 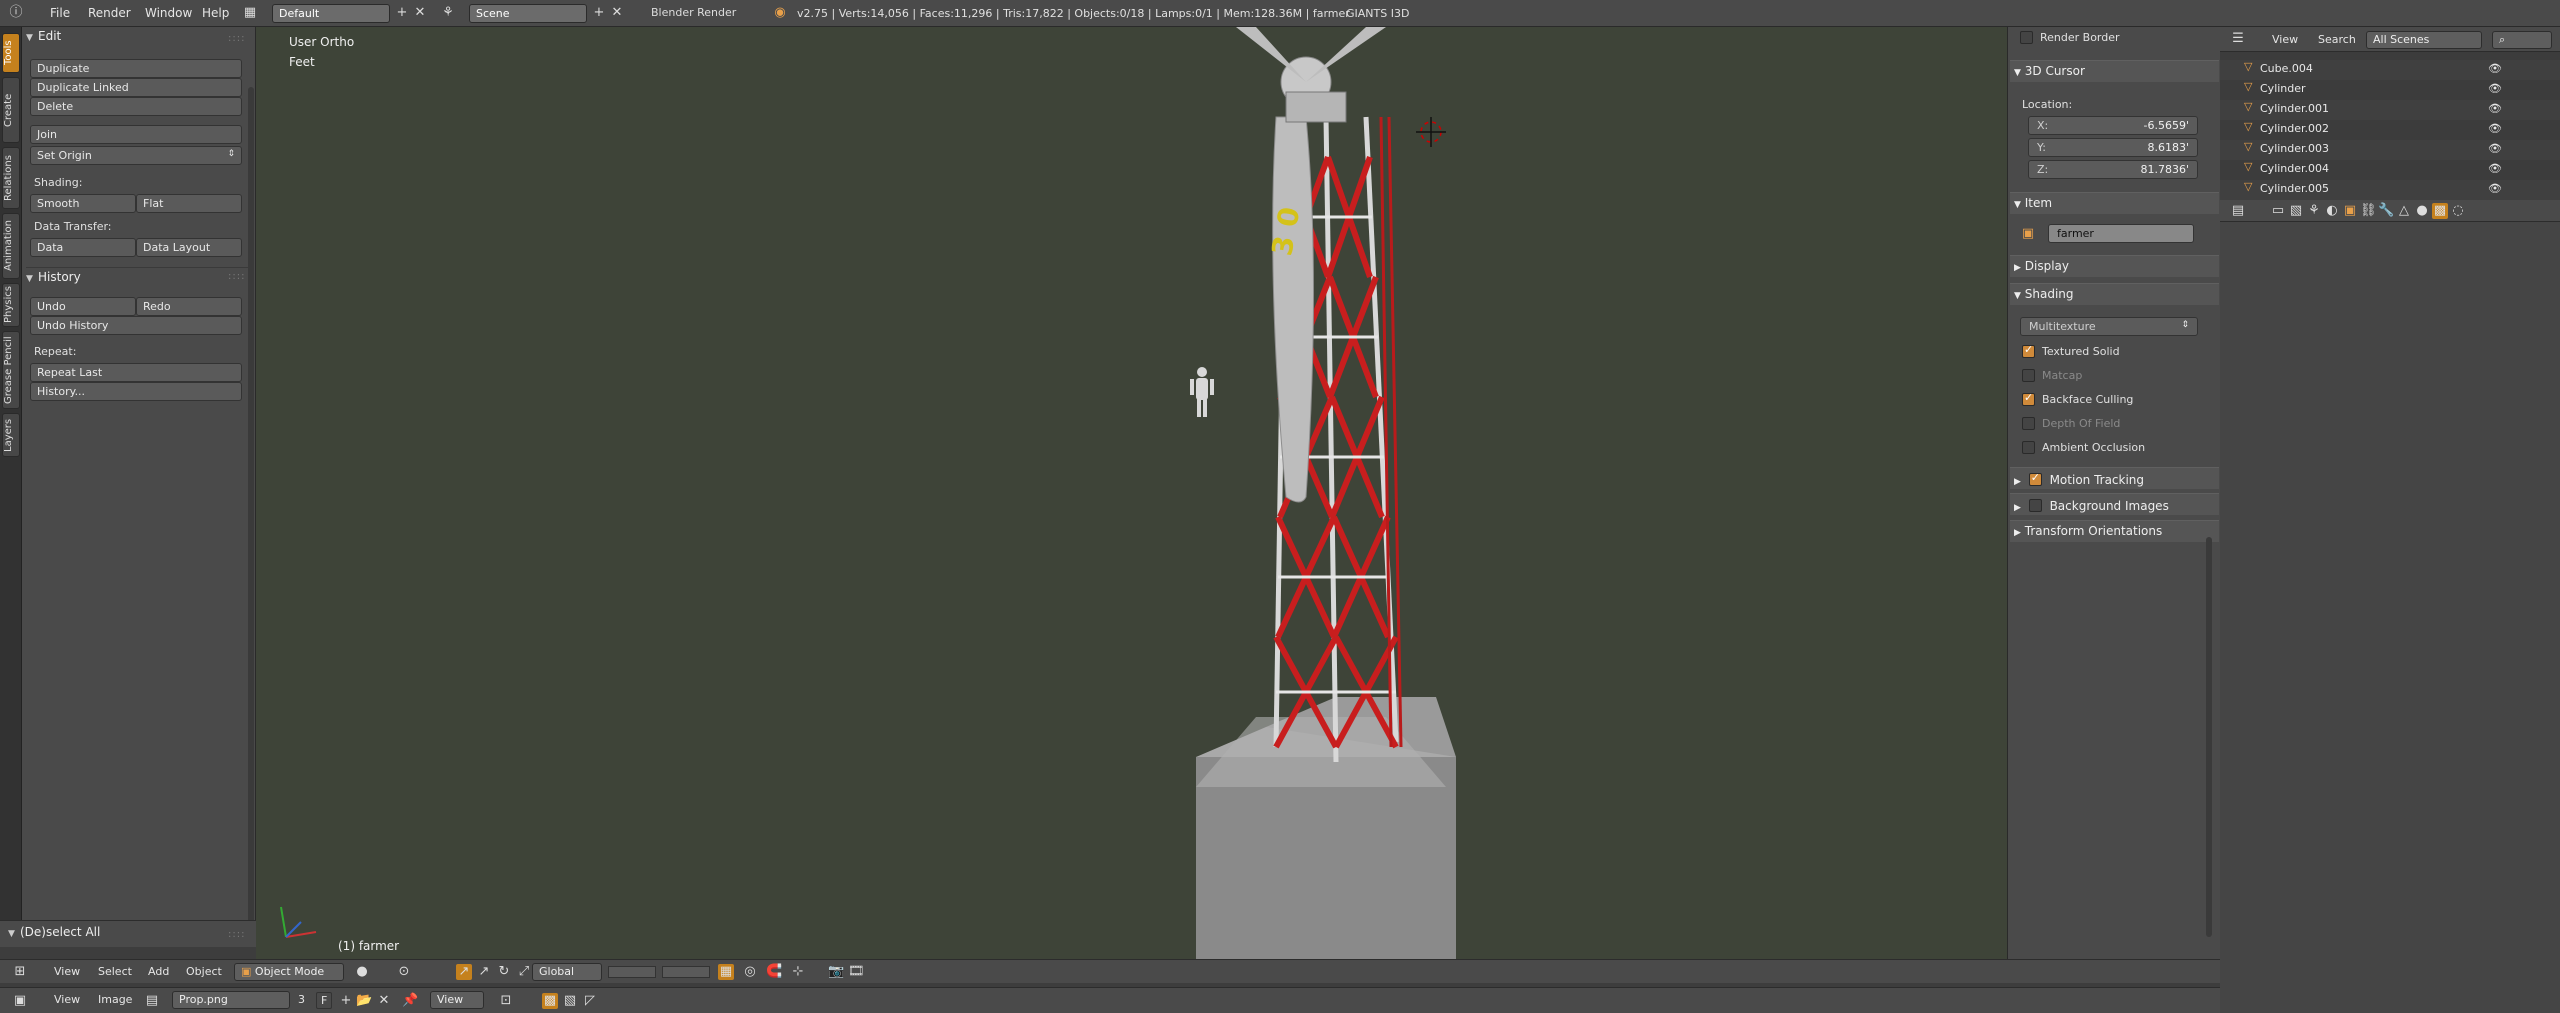 I want to click on tab-grease-pencil: Grease Pencil, so click(x=11, y=370).